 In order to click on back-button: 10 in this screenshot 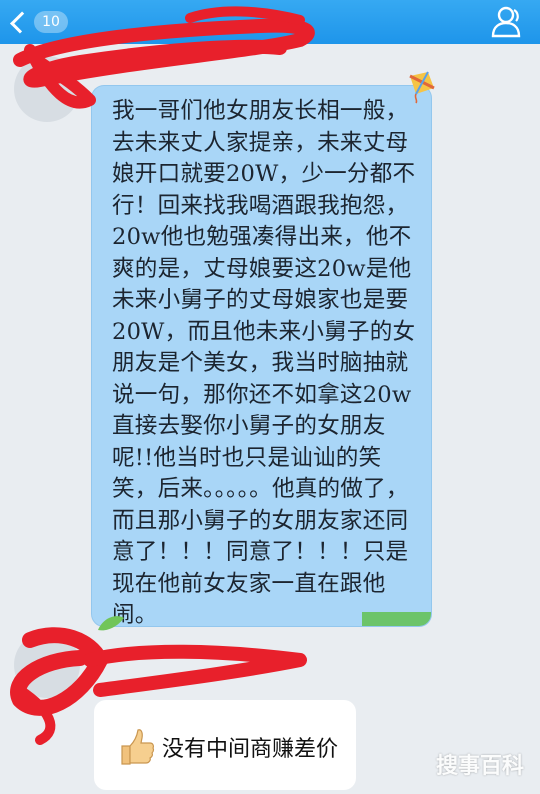, I will do `click(37, 22)`.